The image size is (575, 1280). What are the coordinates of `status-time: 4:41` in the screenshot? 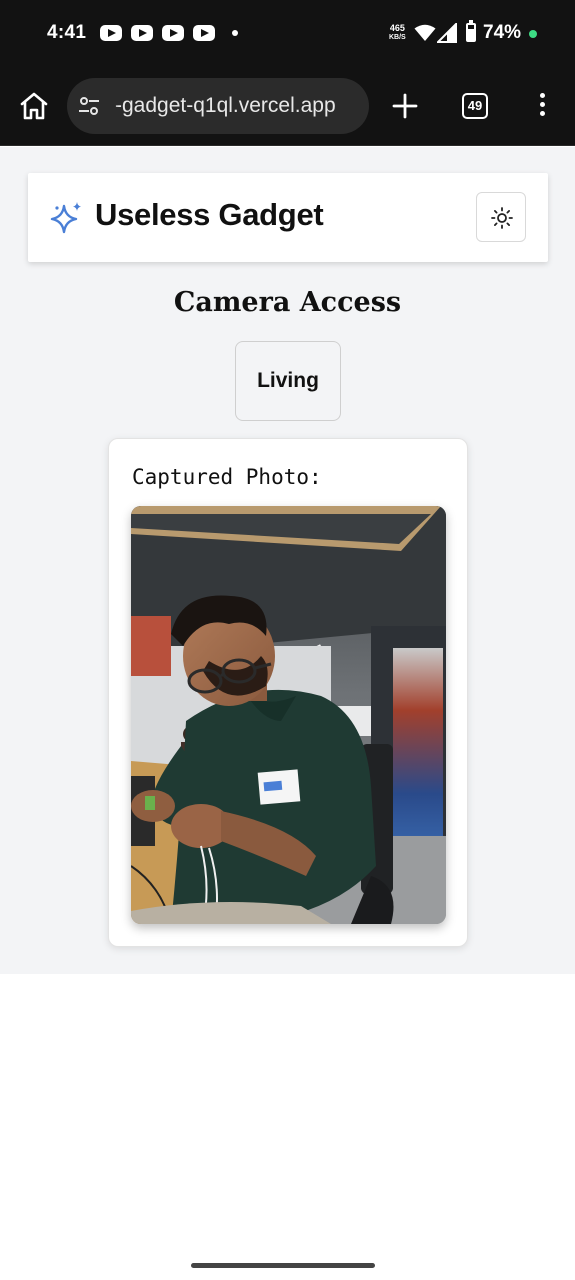 It's located at (67, 32).